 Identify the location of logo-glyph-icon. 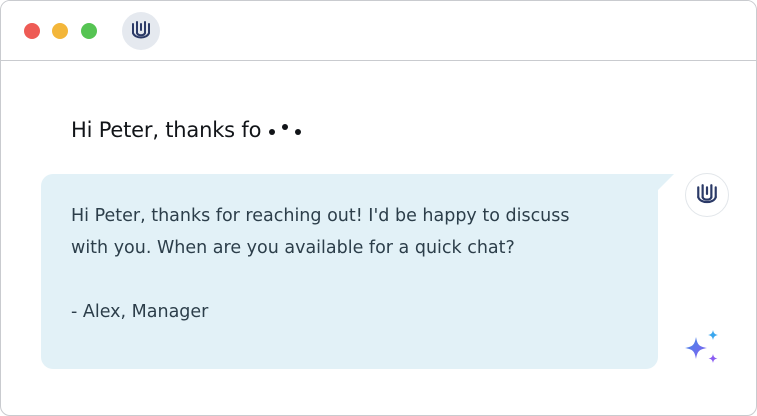
(141, 30).